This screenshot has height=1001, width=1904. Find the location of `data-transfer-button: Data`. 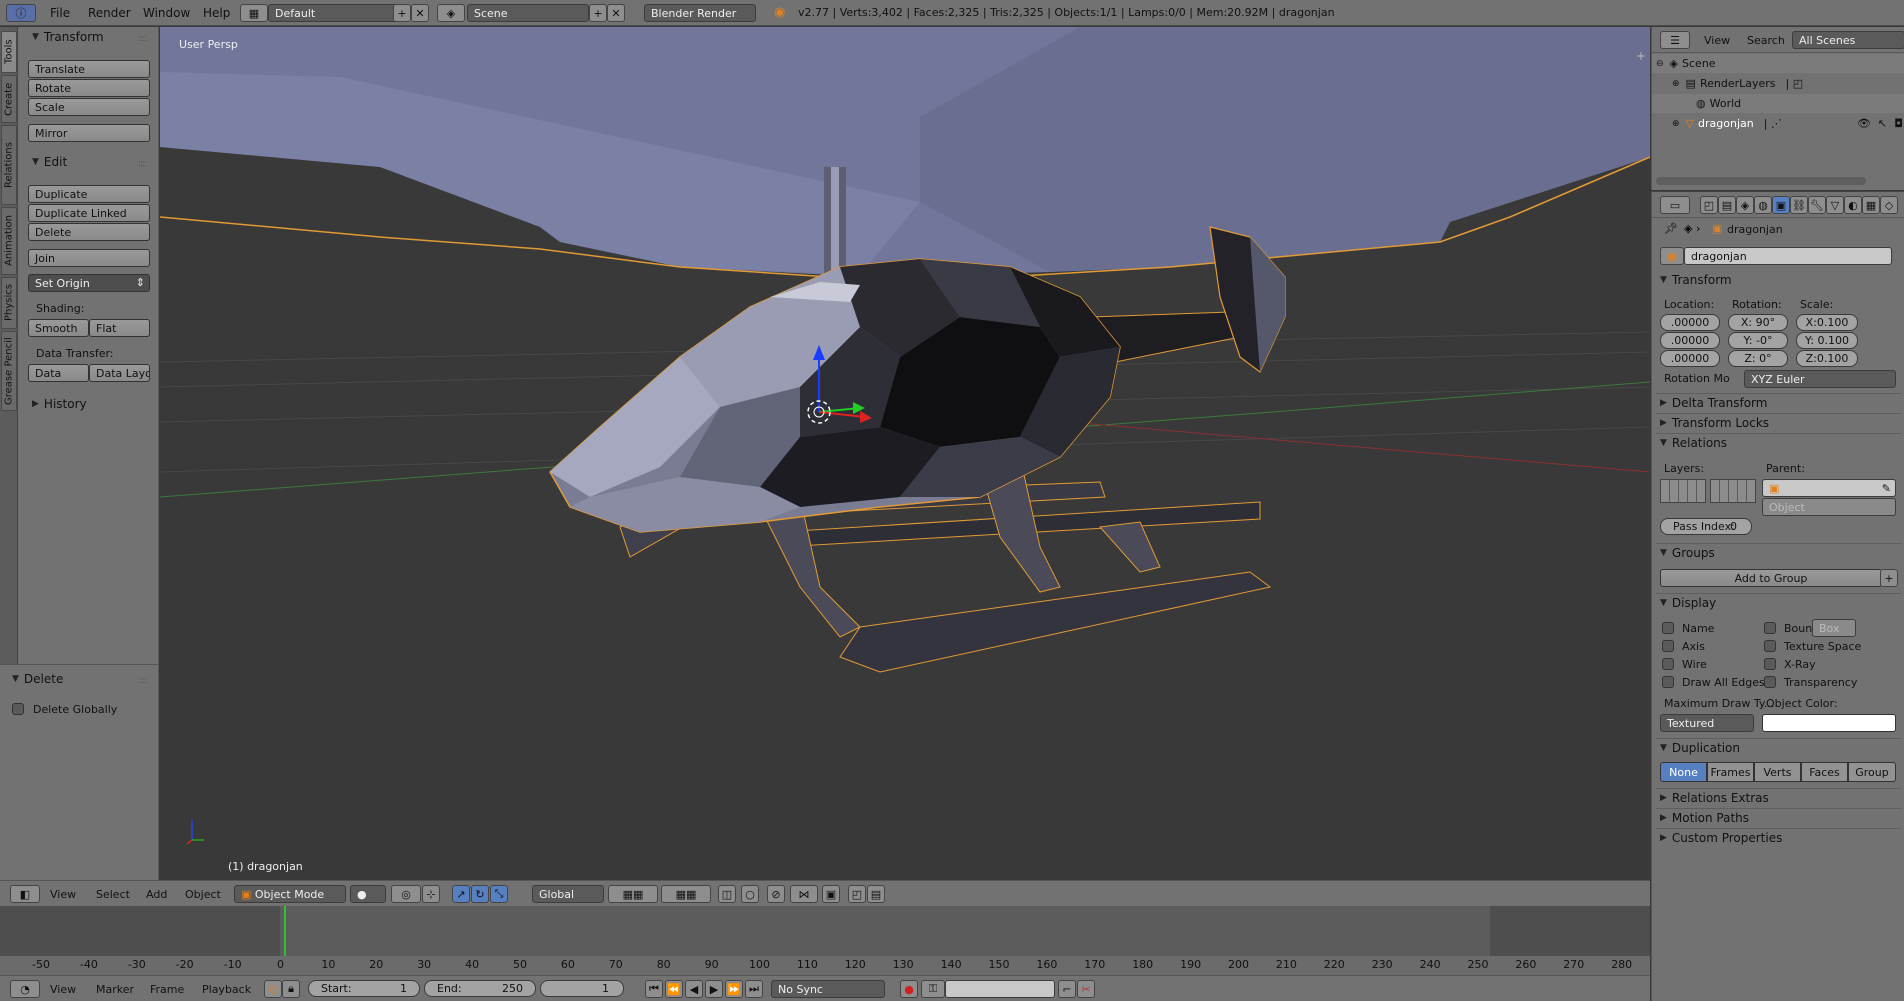

data-transfer-button: Data is located at coordinates (58, 373).